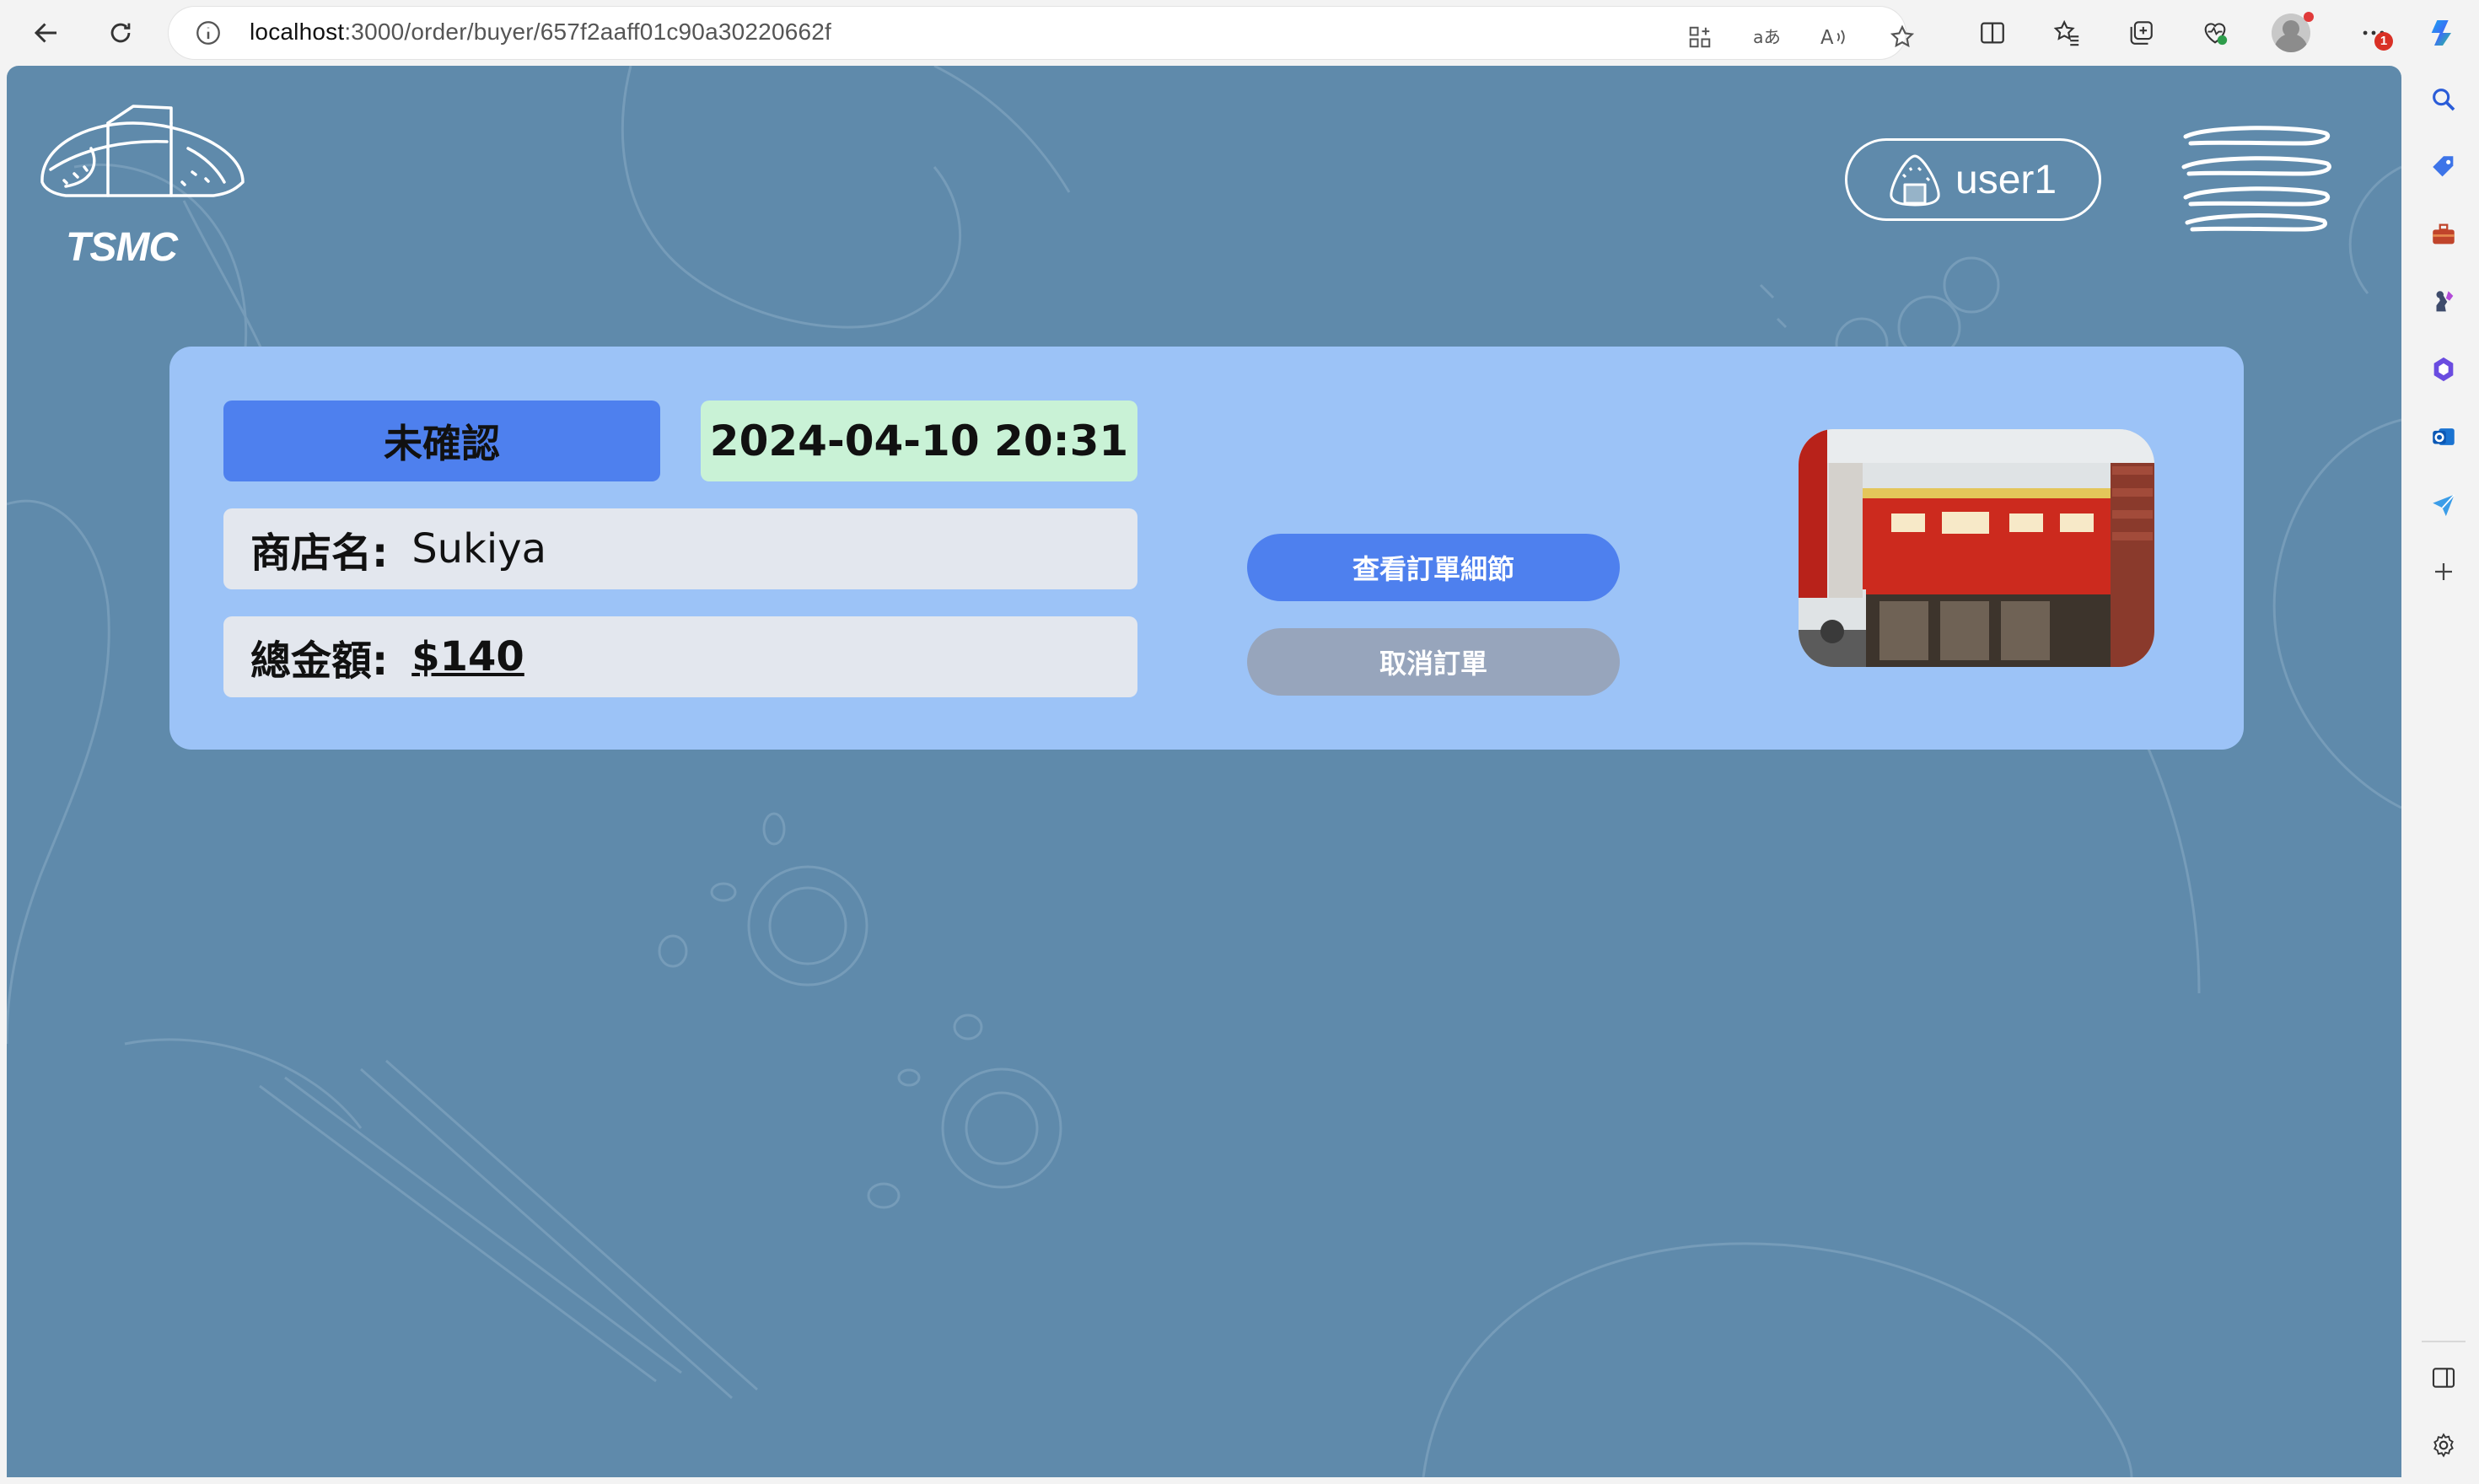 The height and width of the screenshot is (1484, 2479). What do you see at coordinates (2443, 234) in the screenshot?
I see `tools-briefcase-icon` at bounding box center [2443, 234].